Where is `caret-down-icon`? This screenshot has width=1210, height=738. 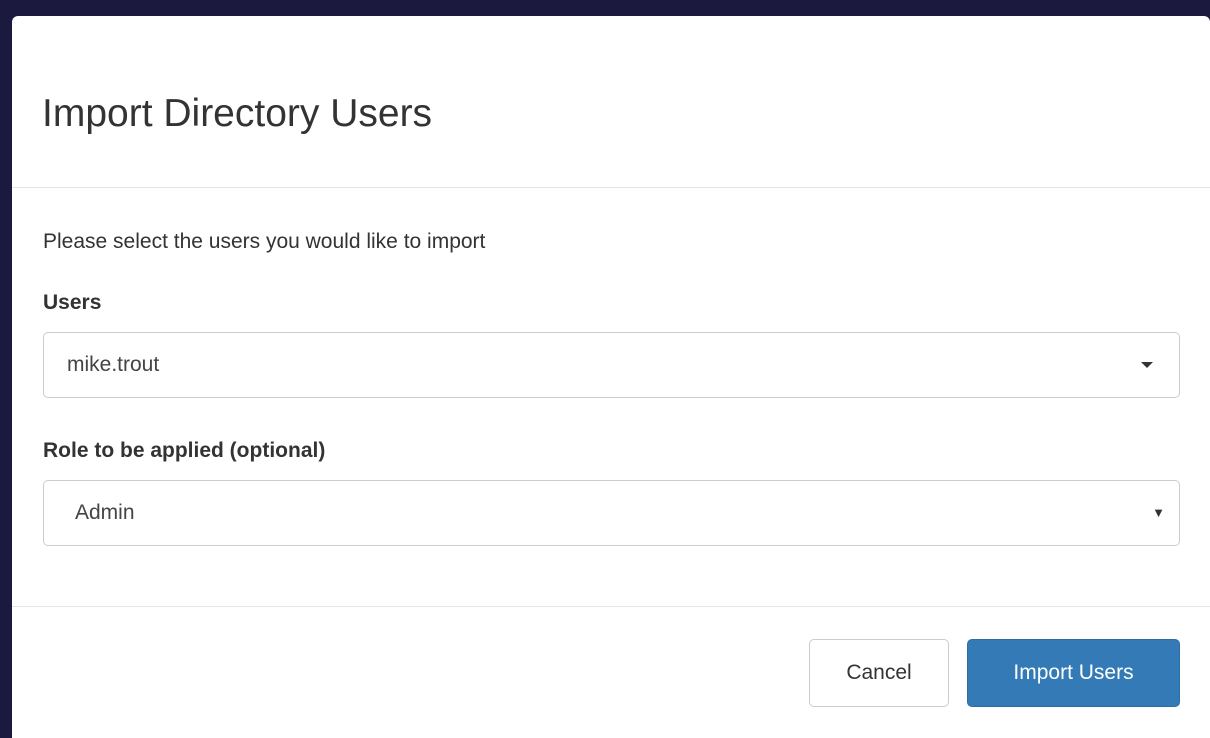
caret-down-icon is located at coordinates (1147, 365).